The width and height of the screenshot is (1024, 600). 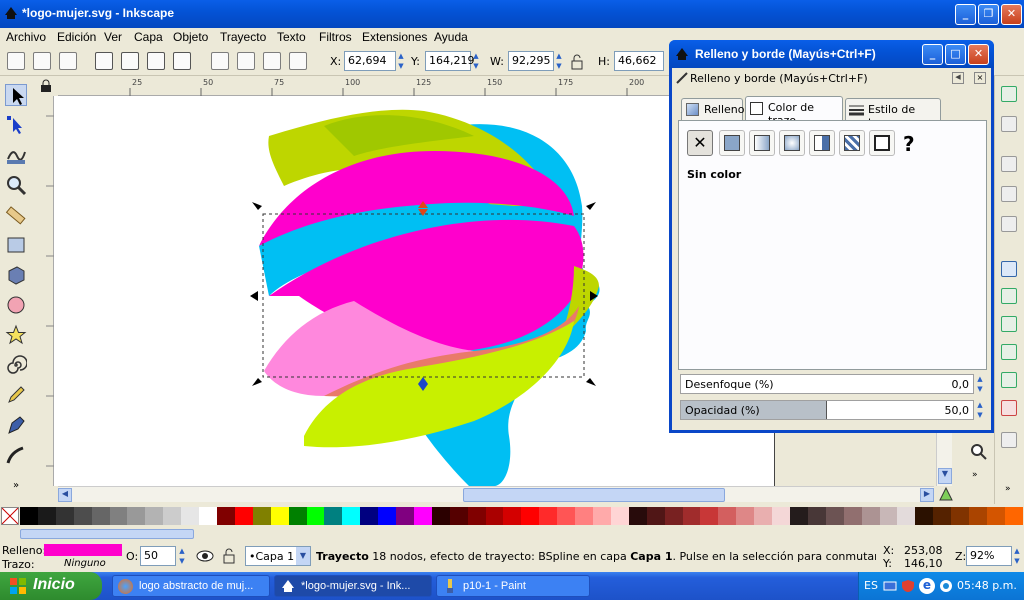 What do you see at coordinates (531, 61) in the screenshot?
I see `w-input: 92,295` at bounding box center [531, 61].